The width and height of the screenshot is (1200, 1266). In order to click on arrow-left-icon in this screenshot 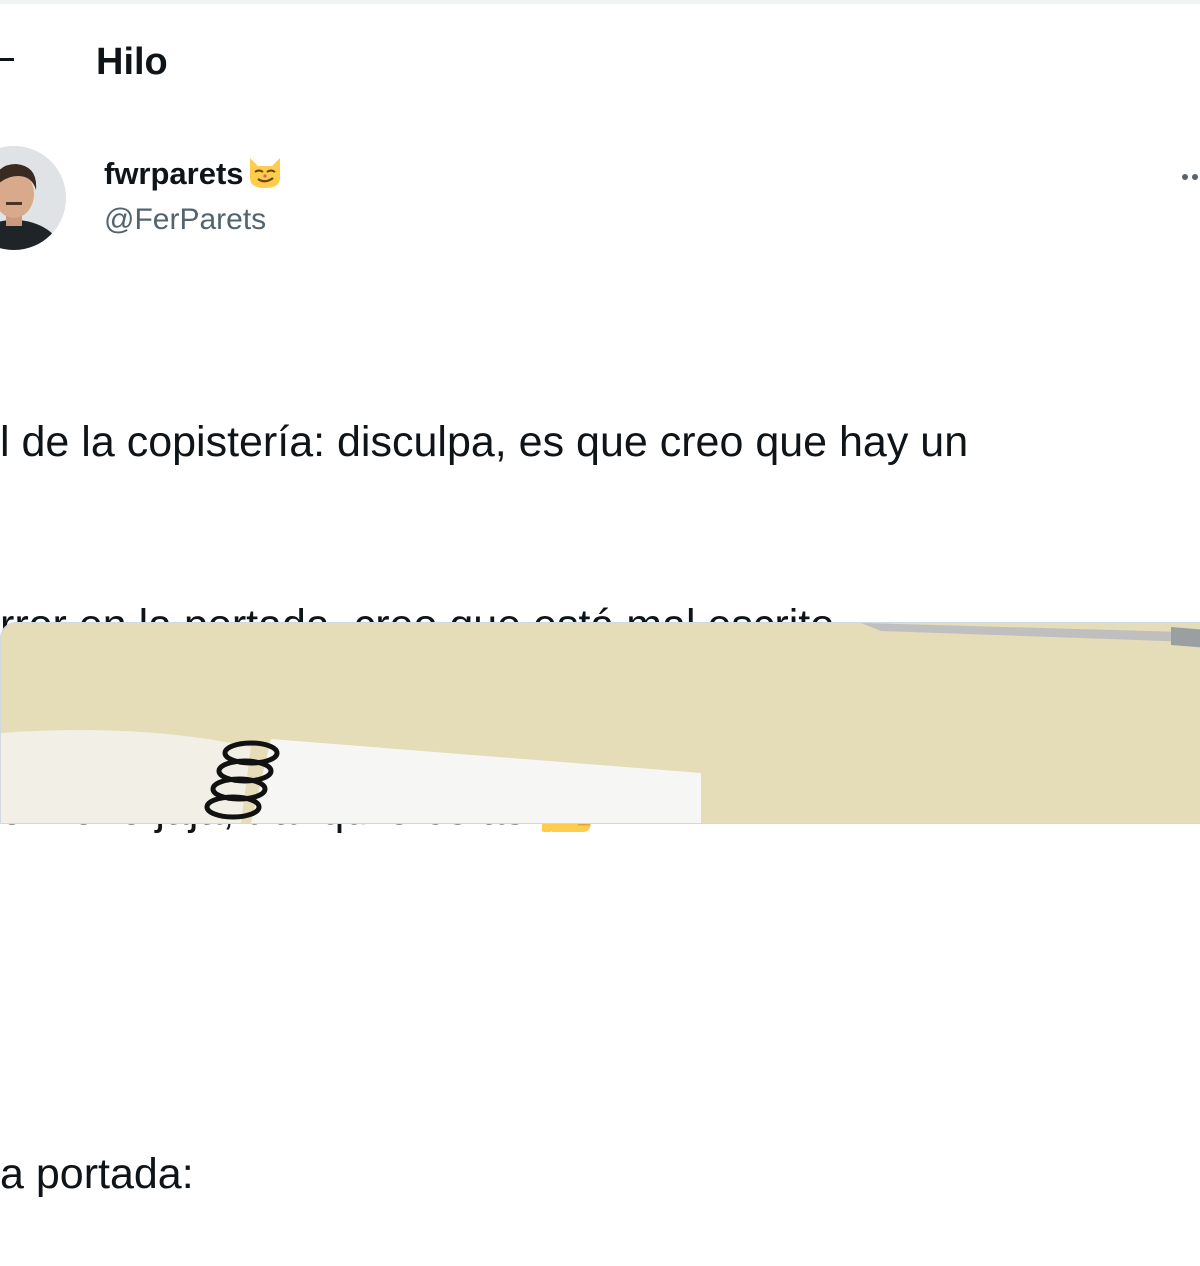, I will do `click(7, 59)`.